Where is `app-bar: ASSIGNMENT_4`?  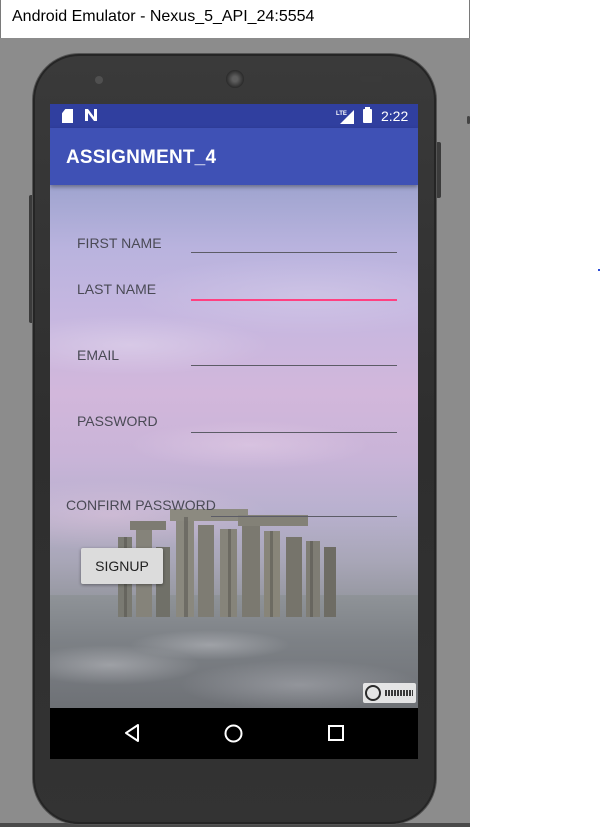
app-bar: ASSIGNMENT_4 is located at coordinates (234, 156).